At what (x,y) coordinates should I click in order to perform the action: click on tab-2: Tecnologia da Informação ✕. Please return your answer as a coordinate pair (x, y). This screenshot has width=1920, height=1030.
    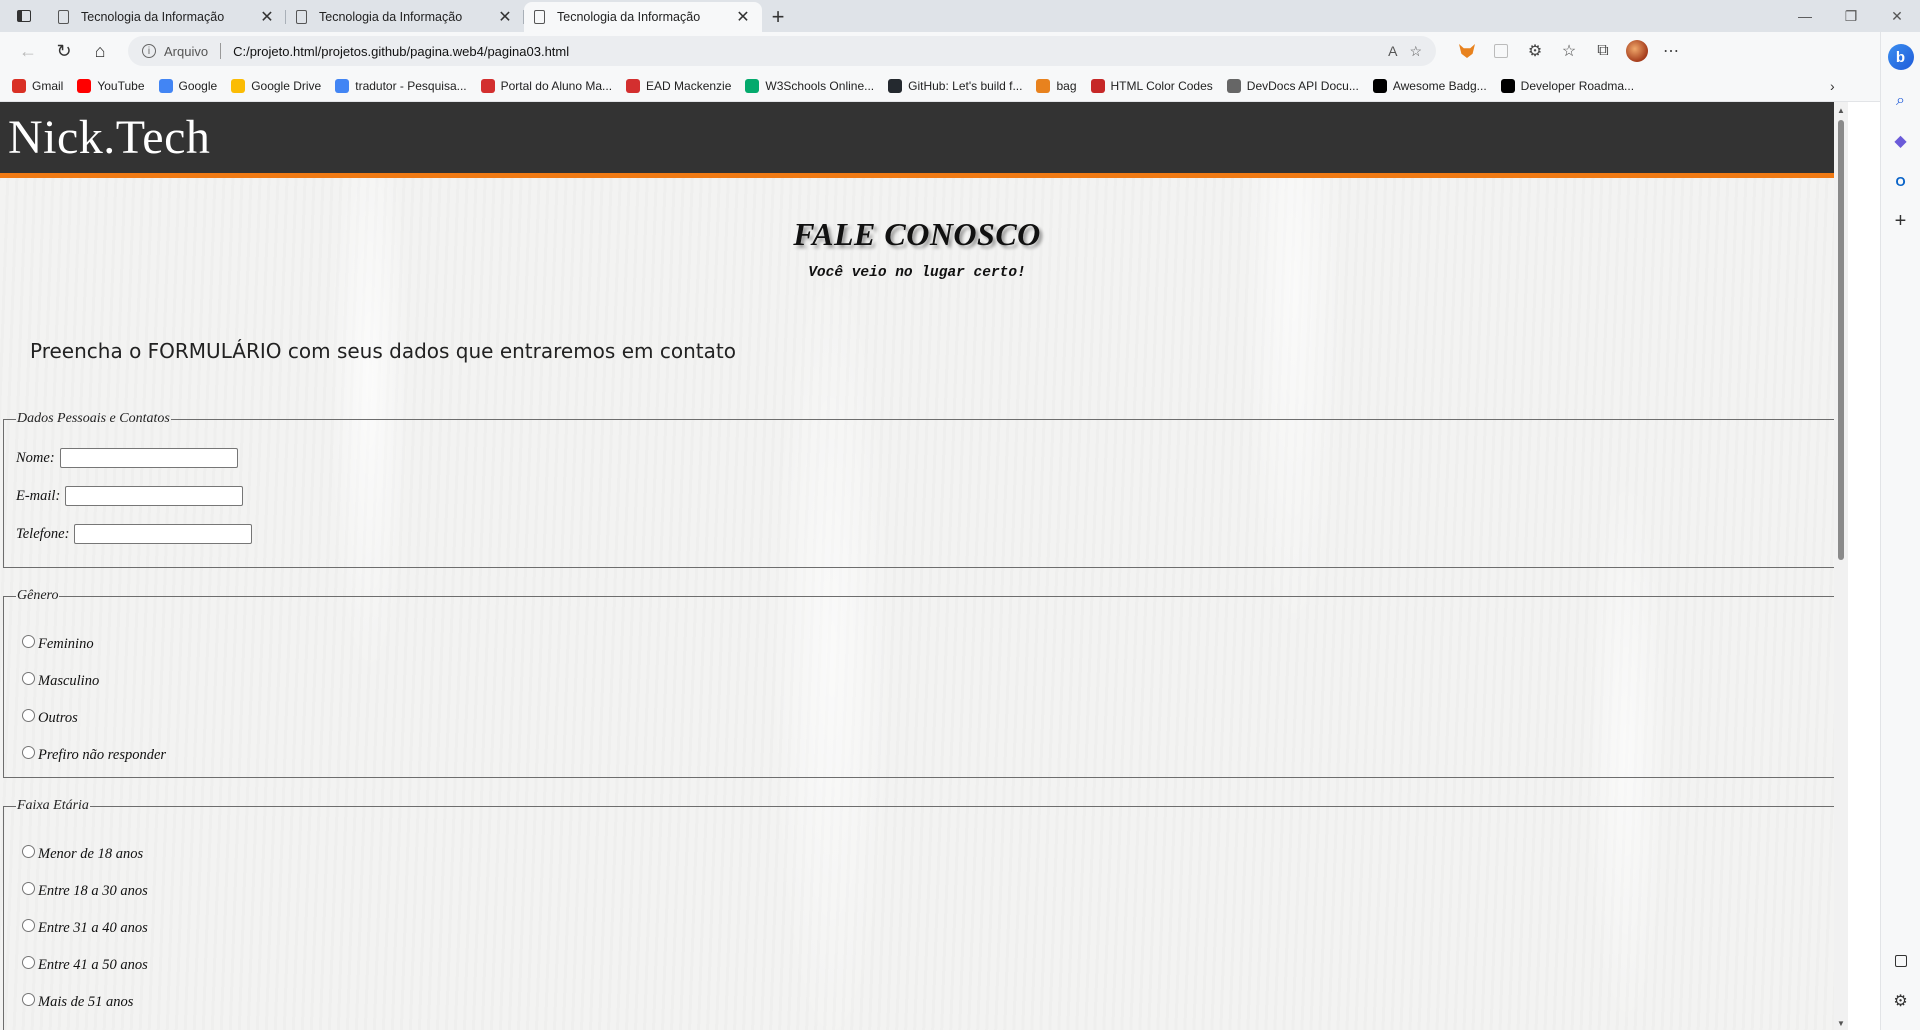
    Looking at the image, I should click on (405, 17).